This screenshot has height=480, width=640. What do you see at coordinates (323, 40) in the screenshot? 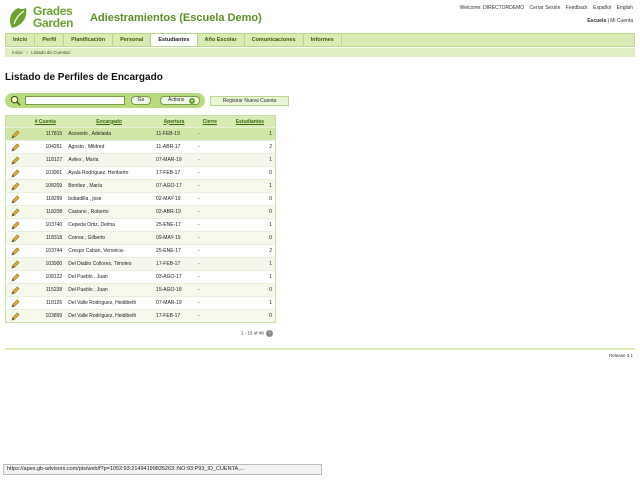
I see `tab-informes: Informes` at bounding box center [323, 40].